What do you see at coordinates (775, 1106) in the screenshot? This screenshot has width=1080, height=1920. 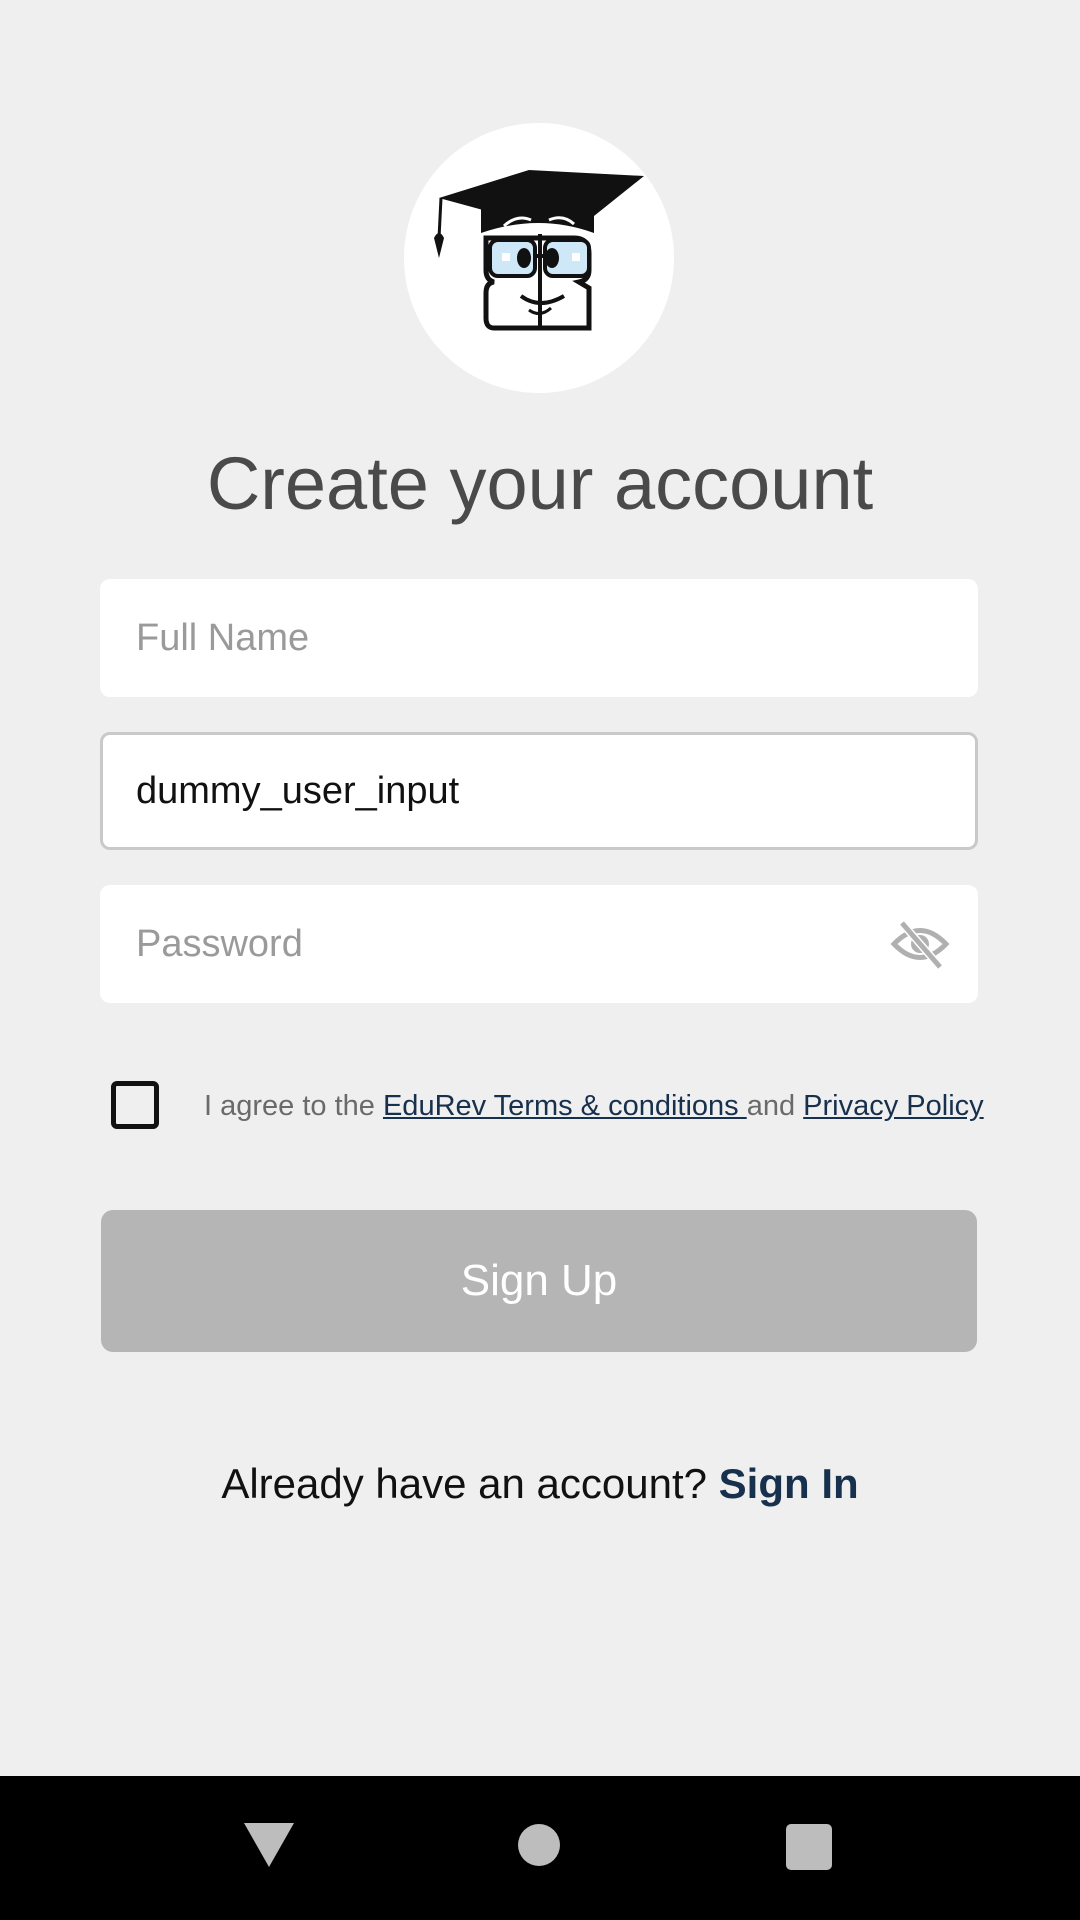 I see `agreement-joiner: and` at bounding box center [775, 1106].